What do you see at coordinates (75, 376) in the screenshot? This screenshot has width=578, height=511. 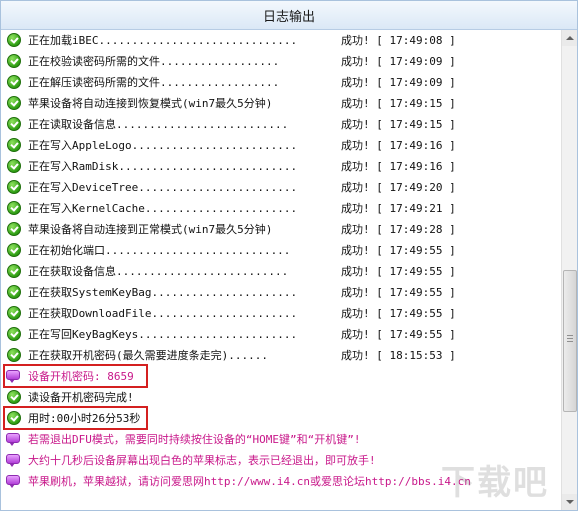 I see `password-highlight-box` at bounding box center [75, 376].